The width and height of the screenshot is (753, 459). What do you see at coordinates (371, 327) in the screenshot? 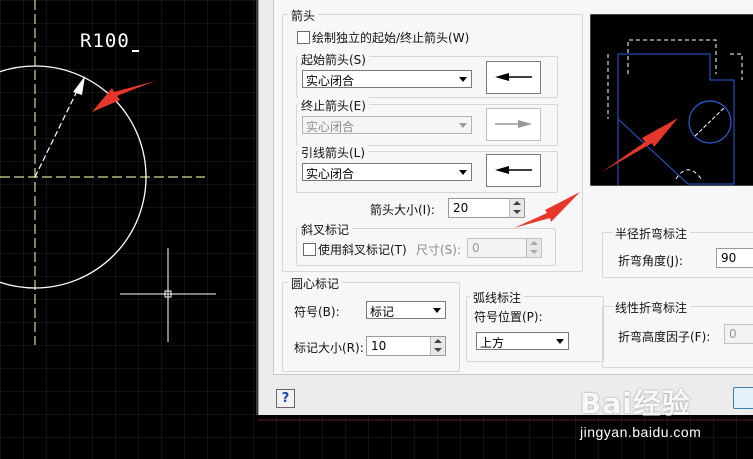
I see `center-mark-group` at bounding box center [371, 327].